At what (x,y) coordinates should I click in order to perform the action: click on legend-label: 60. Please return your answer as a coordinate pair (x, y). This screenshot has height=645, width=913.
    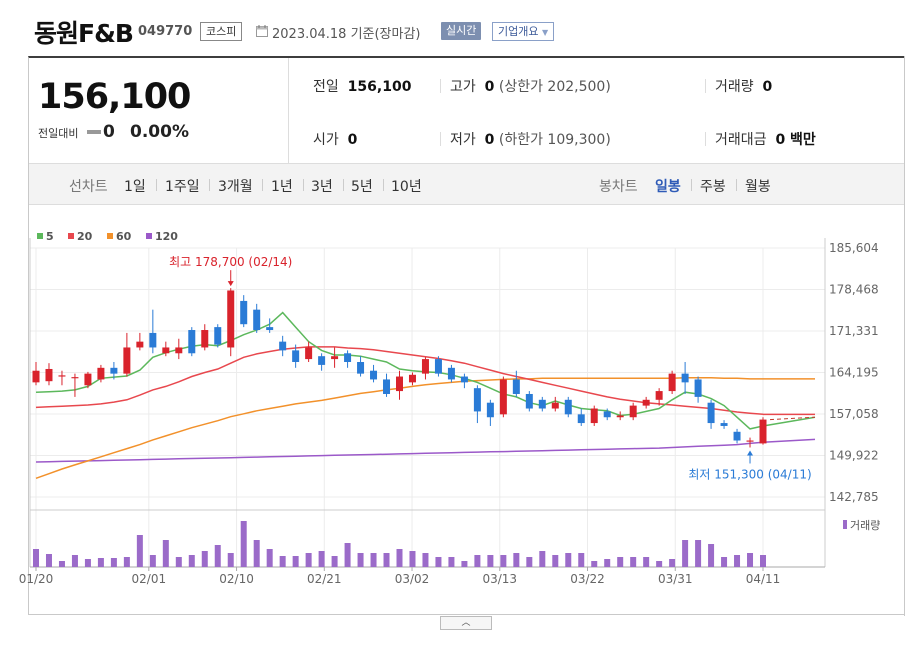
    Looking at the image, I should click on (124, 236).